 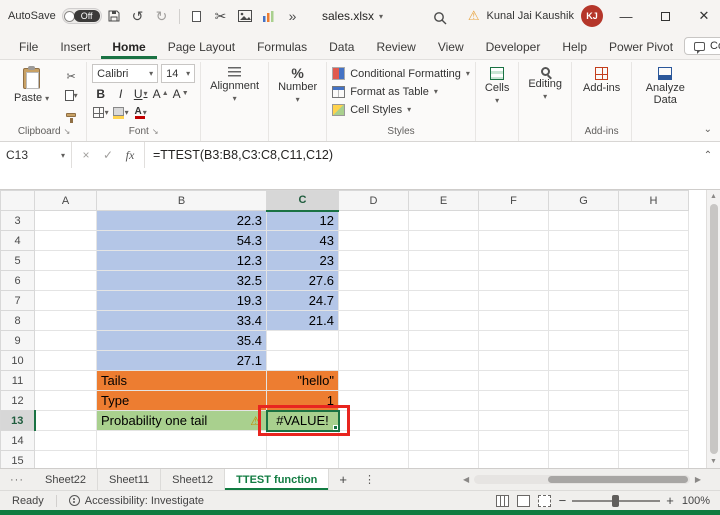 What do you see at coordinates (583, 200) in the screenshot?
I see `column-header-G: G` at bounding box center [583, 200].